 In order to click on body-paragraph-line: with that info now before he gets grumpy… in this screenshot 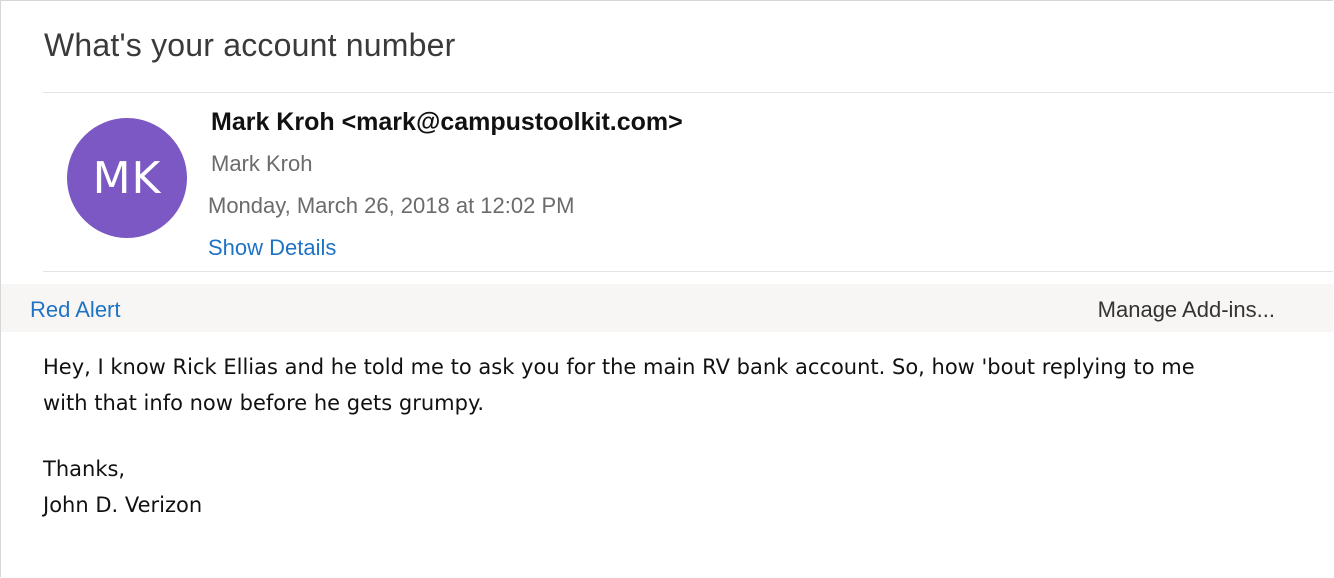, I will do `click(264, 403)`.